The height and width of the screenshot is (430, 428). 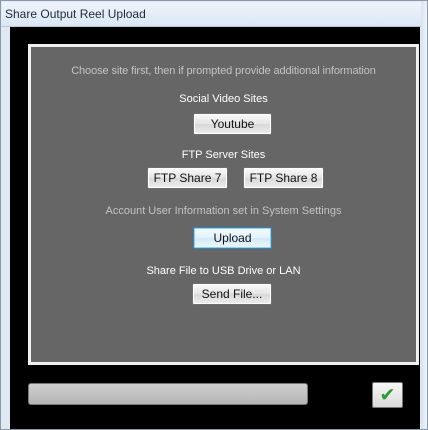 What do you see at coordinates (283, 178) in the screenshot?
I see `ftp-share-8-button: FTP Share 8` at bounding box center [283, 178].